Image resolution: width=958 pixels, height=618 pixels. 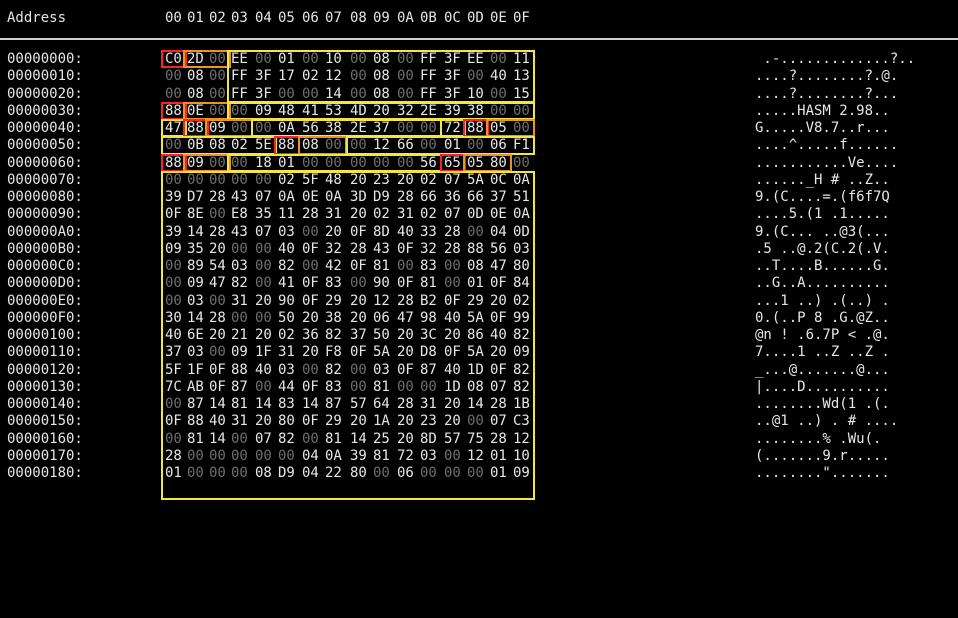 What do you see at coordinates (822, 180) in the screenshot?
I see `ascii-preview: ......_H # ..Z..` at bounding box center [822, 180].